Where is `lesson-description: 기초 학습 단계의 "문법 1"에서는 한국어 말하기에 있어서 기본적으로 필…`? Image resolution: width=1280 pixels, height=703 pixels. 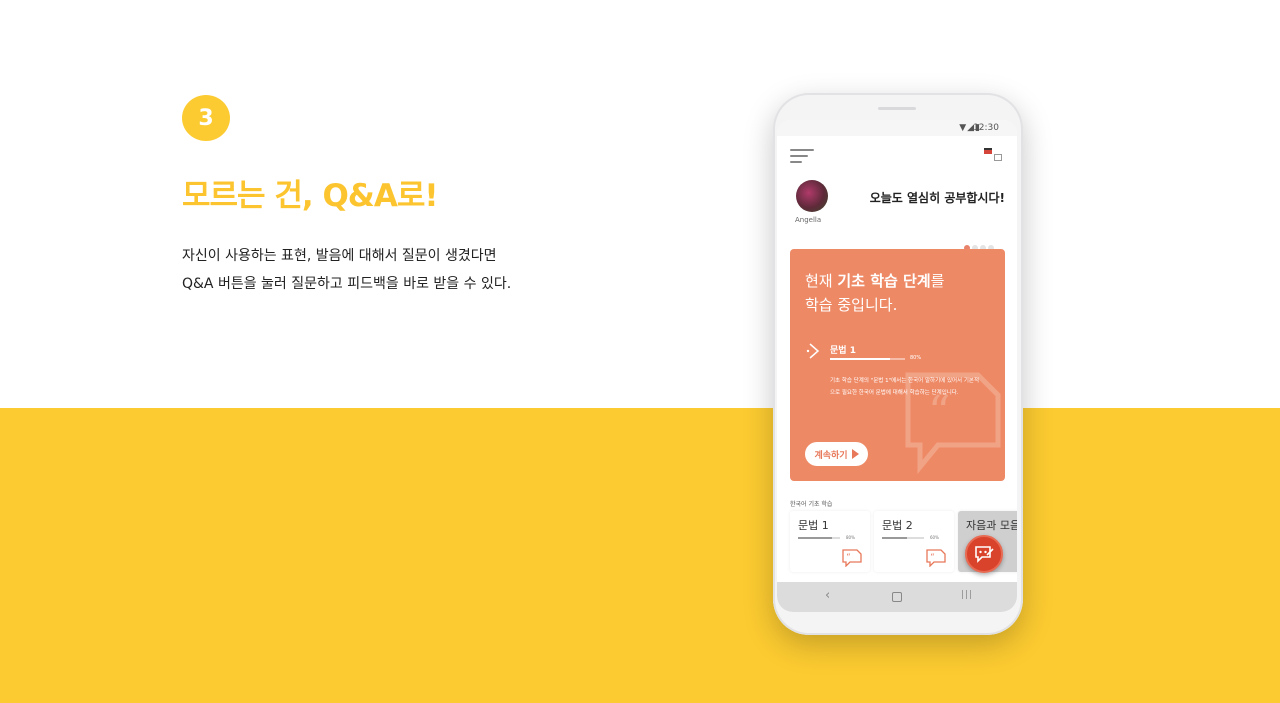 lesson-description: 기초 학습 단계의 "문법 1"에서는 한국어 말하기에 있어서 기본적으로 필… is located at coordinates (905, 387).